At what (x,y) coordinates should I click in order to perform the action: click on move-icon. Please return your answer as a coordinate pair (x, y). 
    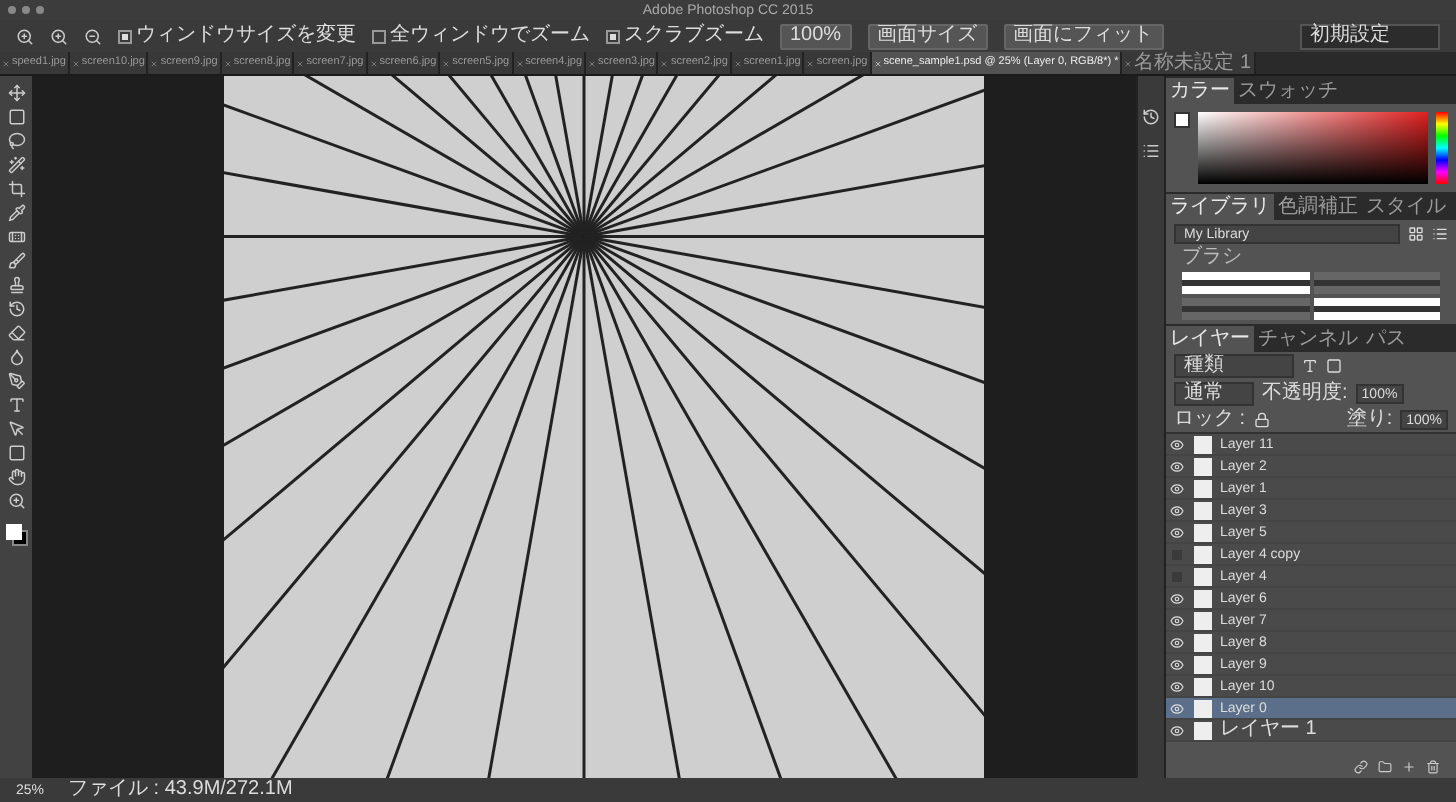
    Looking at the image, I should click on (16, 93).